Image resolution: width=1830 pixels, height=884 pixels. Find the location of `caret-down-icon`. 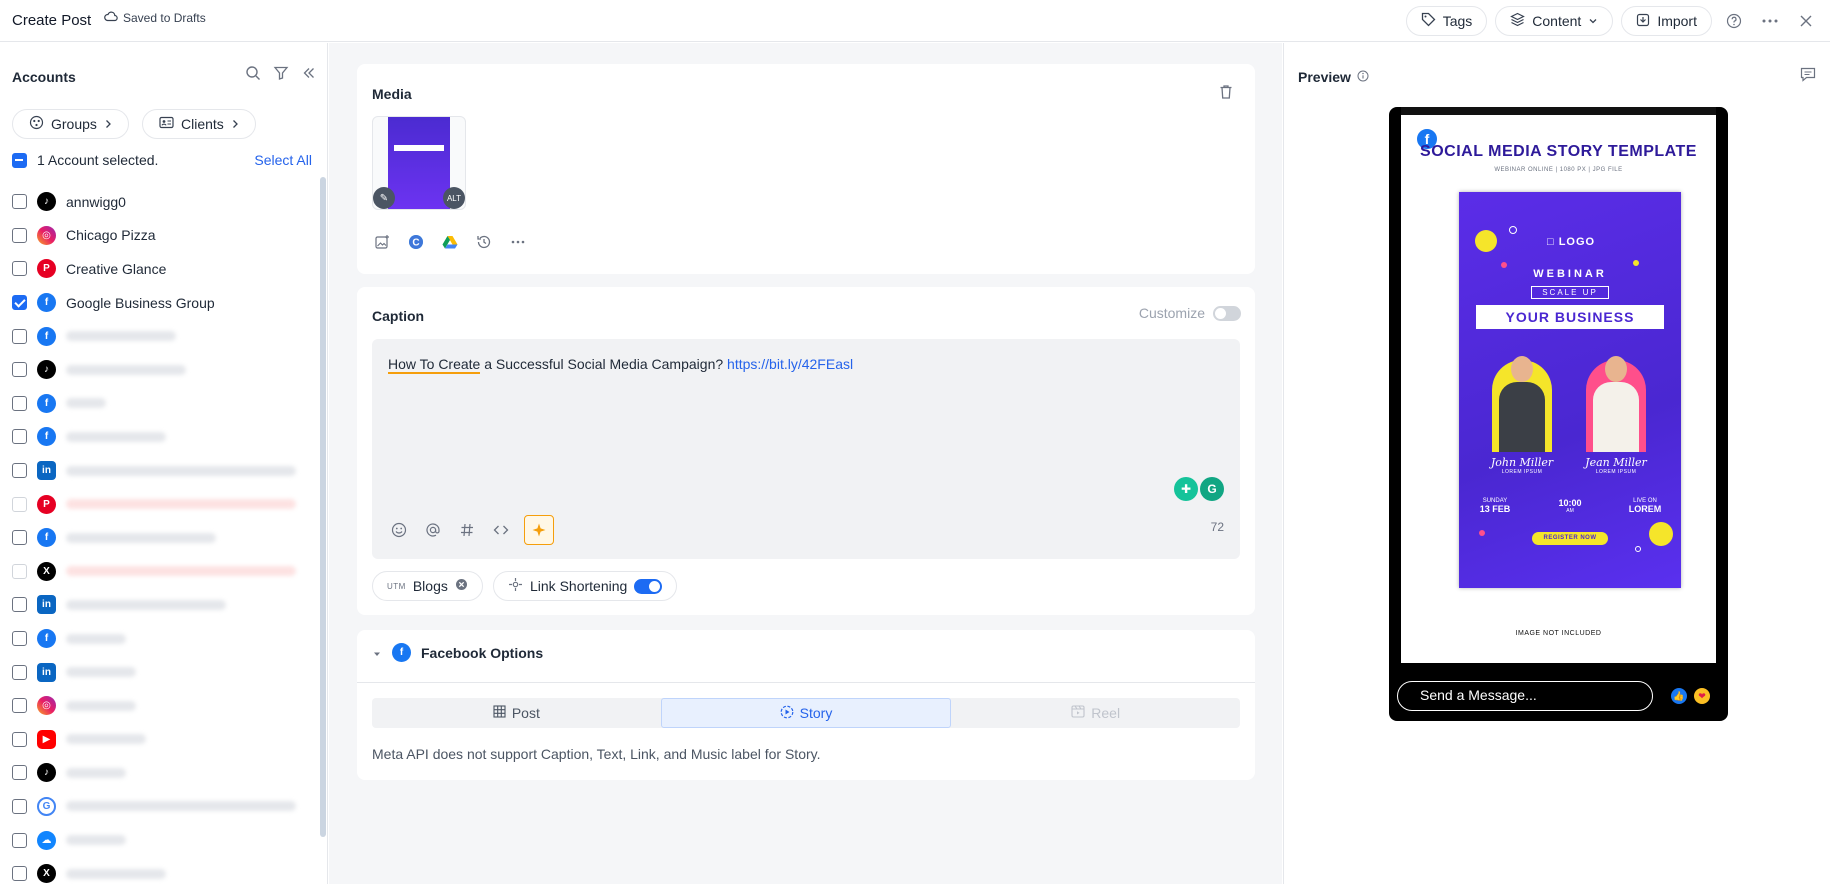

caret-down-icon is located at coordinates (377, 653).